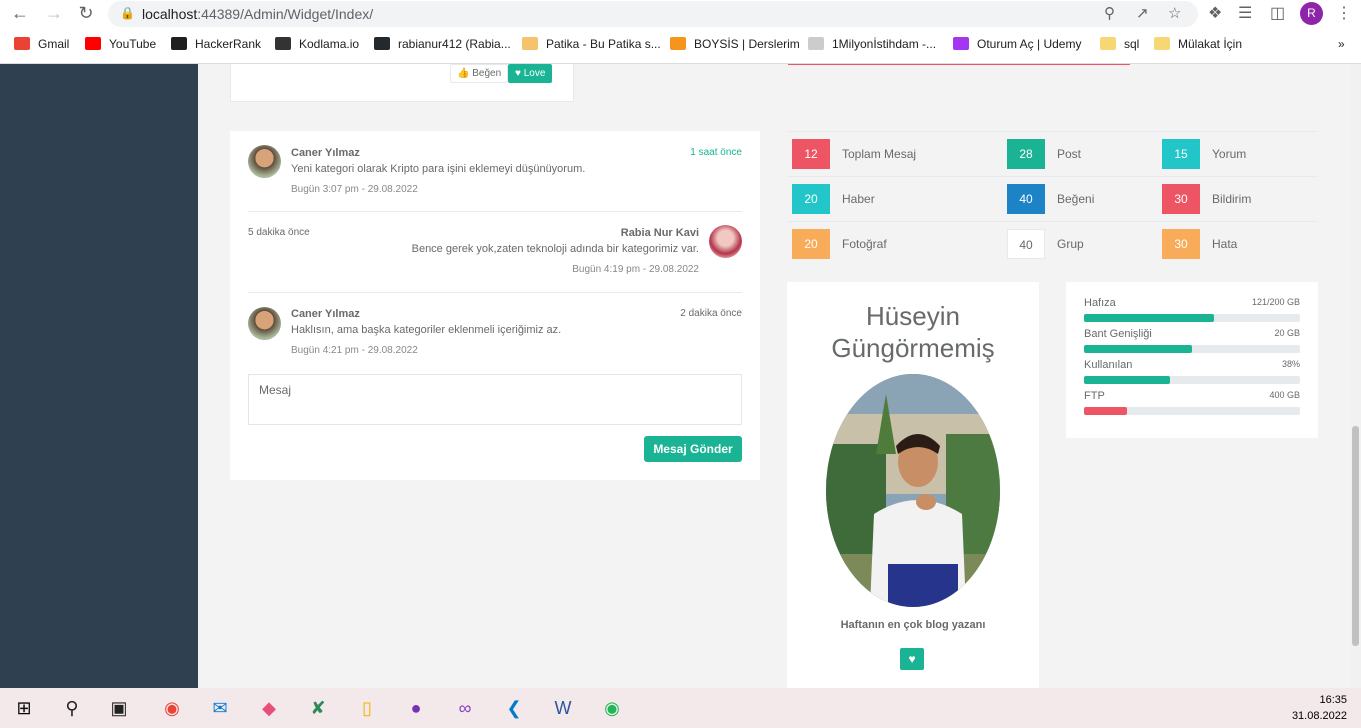  I want to click on share-icon: ↗, so click(1142, 13).